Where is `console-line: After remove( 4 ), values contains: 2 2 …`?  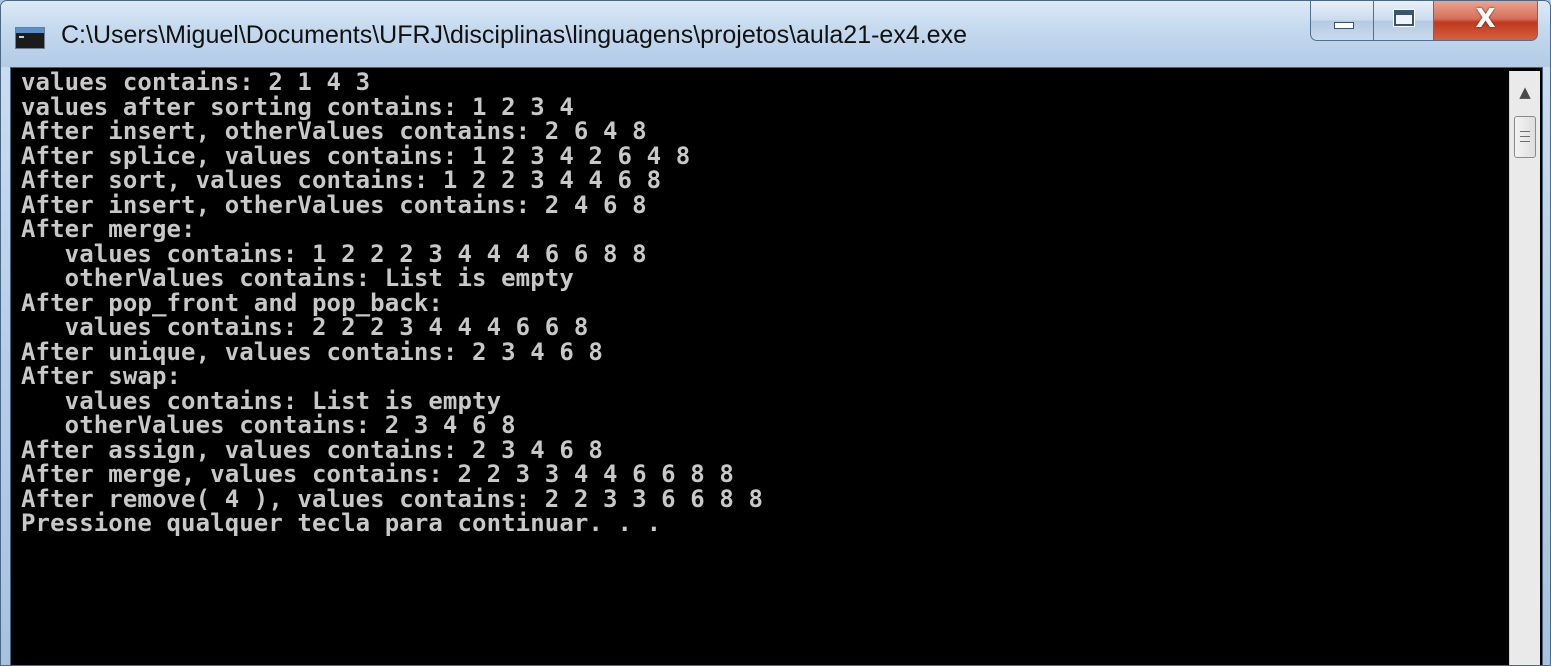
console-line: After remove( 4 ), values contains: 2 2 … is located at coordinates (392, 498).